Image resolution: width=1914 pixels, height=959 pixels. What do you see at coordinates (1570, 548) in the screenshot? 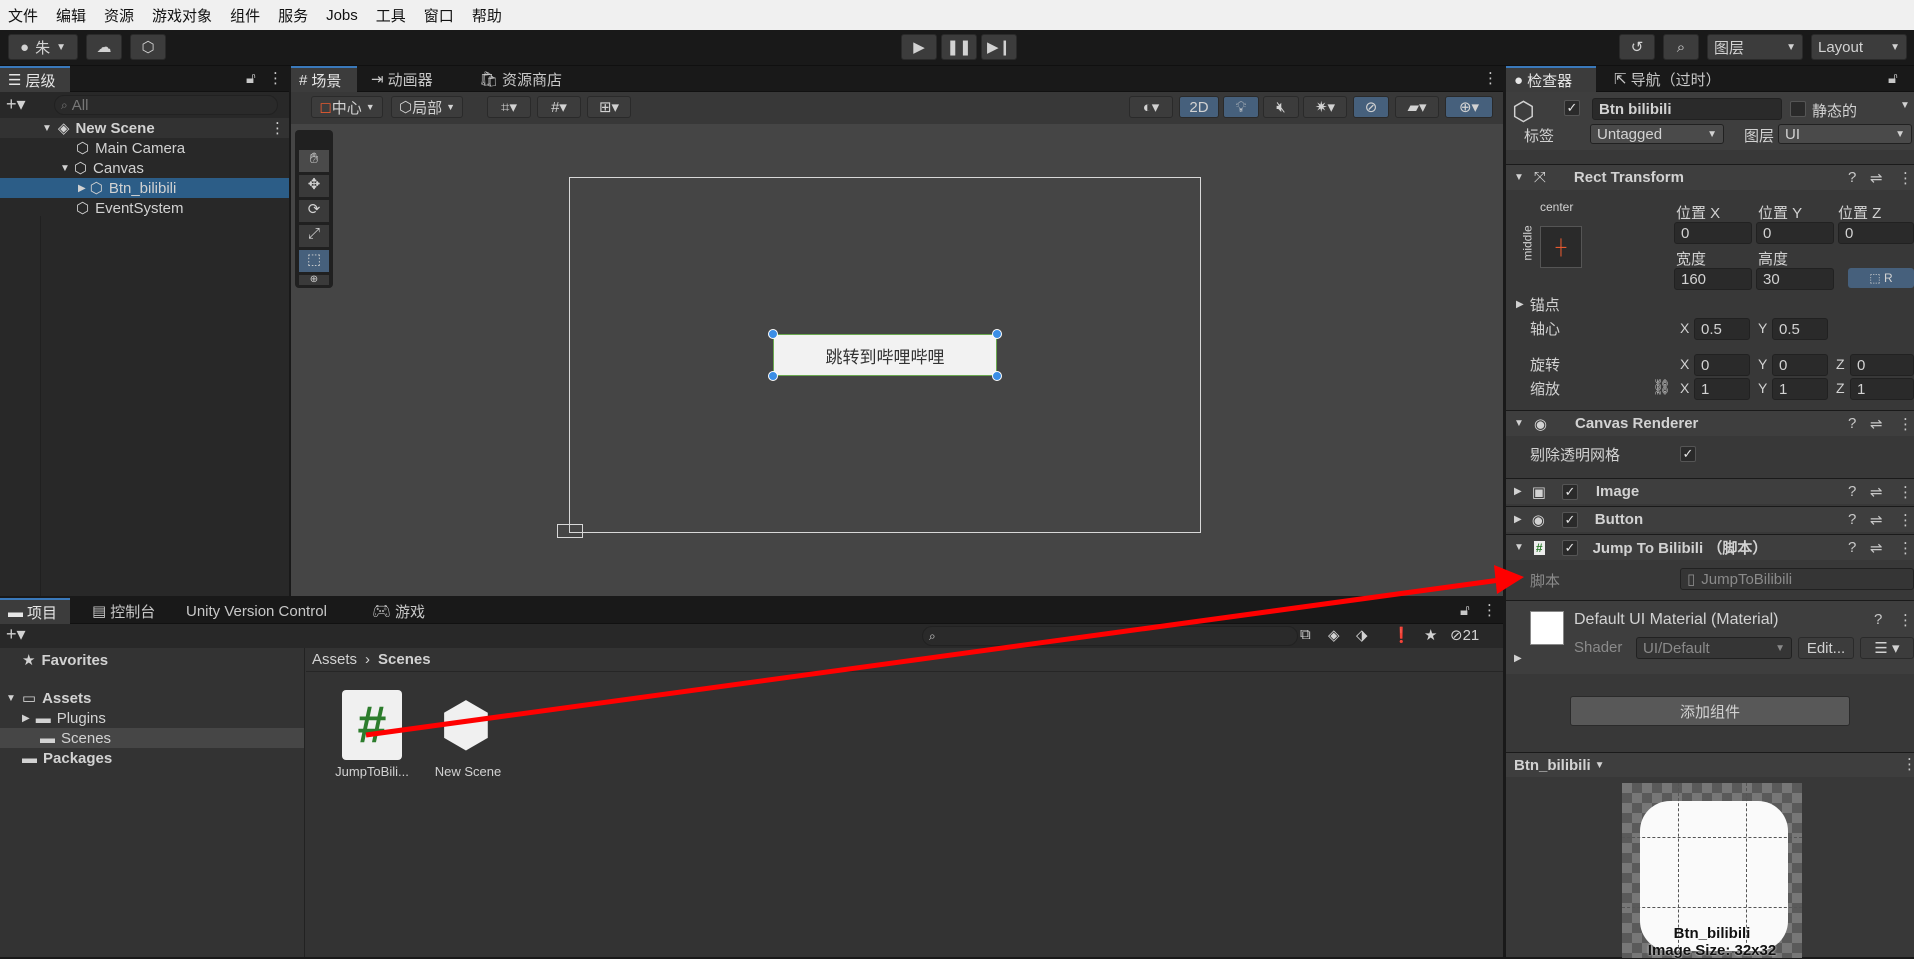
I see `script-enabled-checkbox: ✓` at bounding box center [1570, 548].